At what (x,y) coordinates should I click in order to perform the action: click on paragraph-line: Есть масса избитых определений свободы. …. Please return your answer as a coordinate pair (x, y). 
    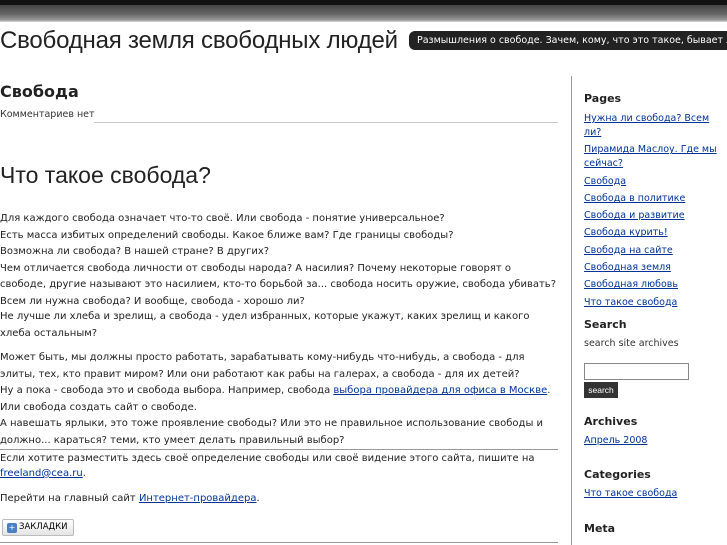
    Looking at the image, I should click on (227, 235).